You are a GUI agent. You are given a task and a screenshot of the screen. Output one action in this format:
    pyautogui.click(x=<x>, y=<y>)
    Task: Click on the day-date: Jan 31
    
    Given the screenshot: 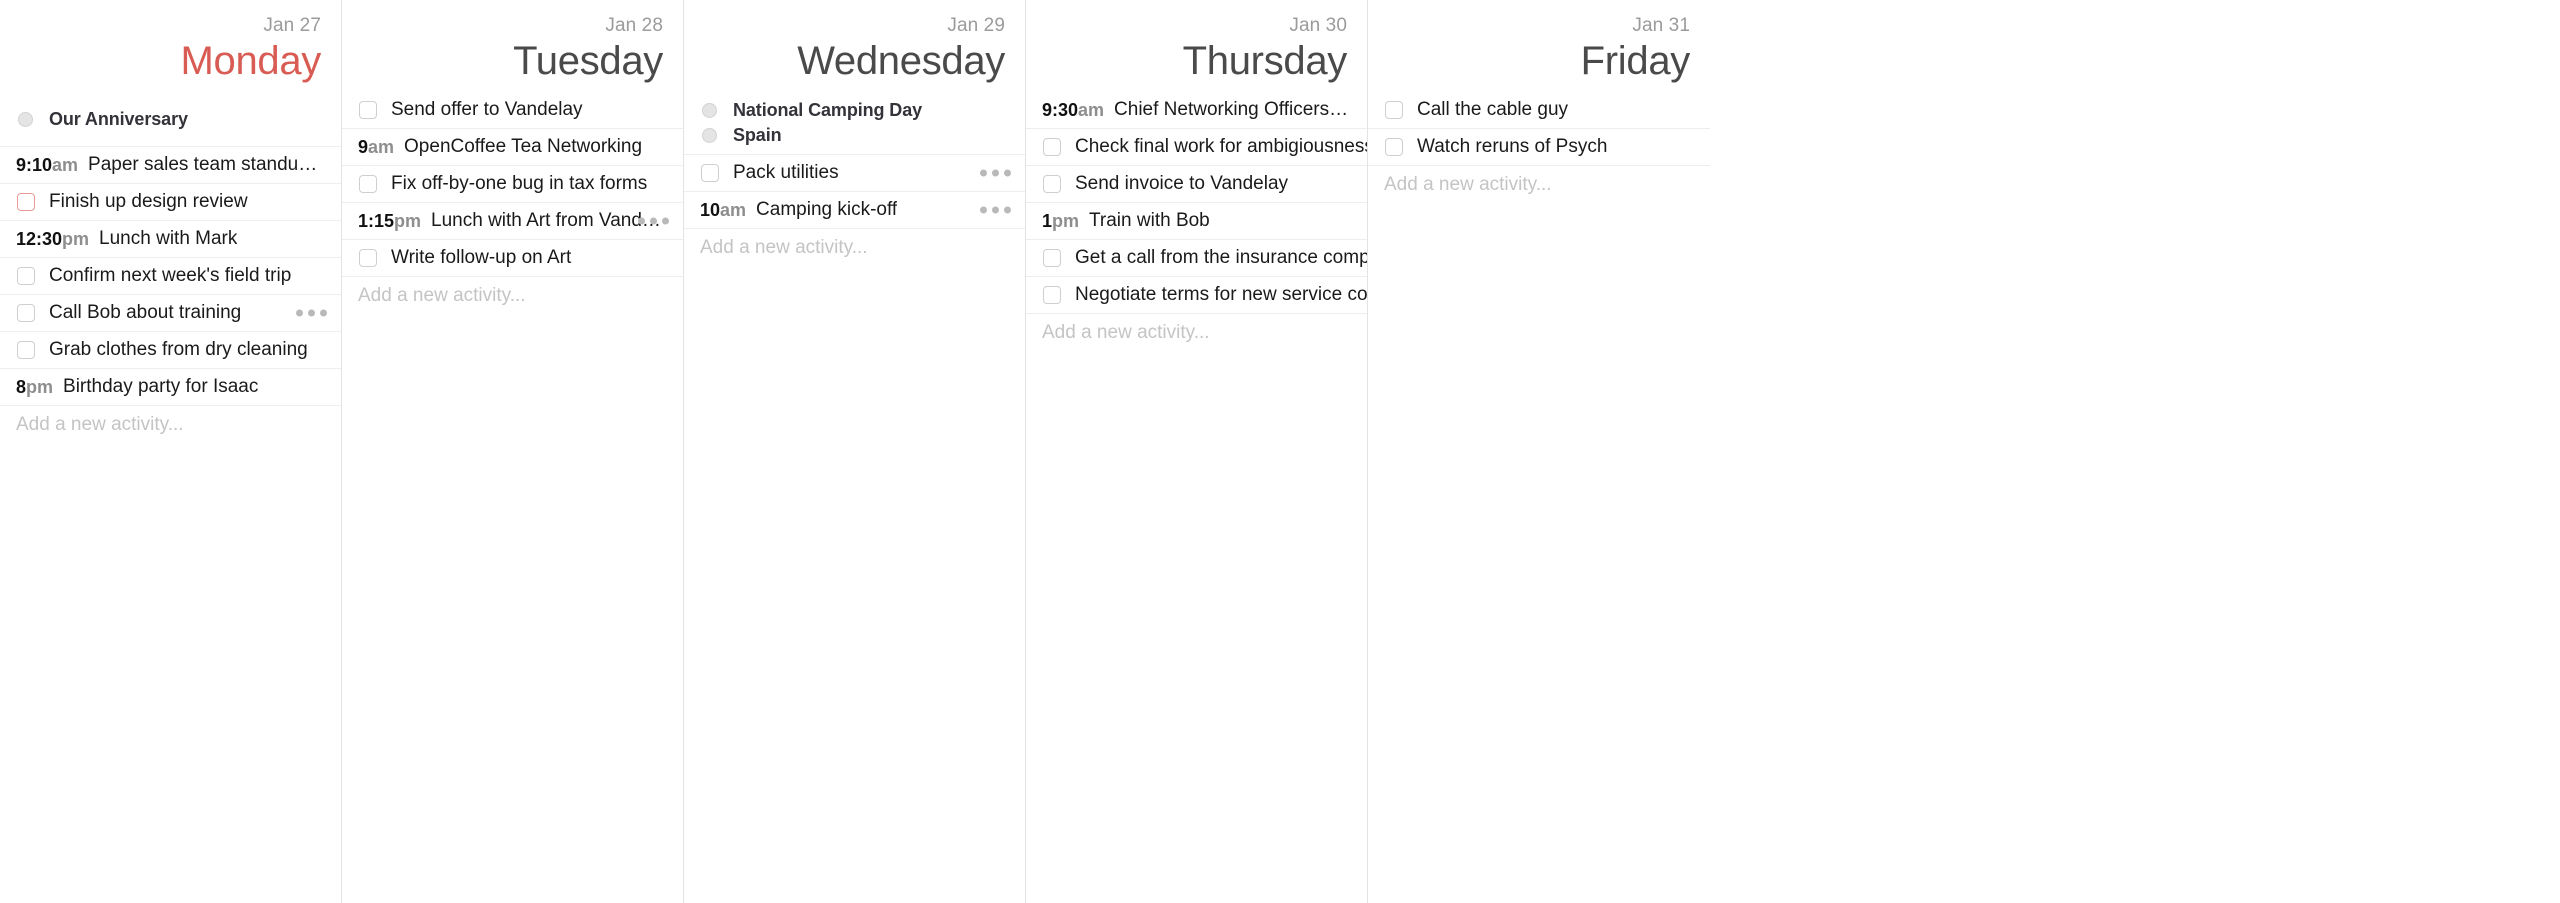 What is the action you would take?
    pyautogui.click(x=1661, y=25)
    